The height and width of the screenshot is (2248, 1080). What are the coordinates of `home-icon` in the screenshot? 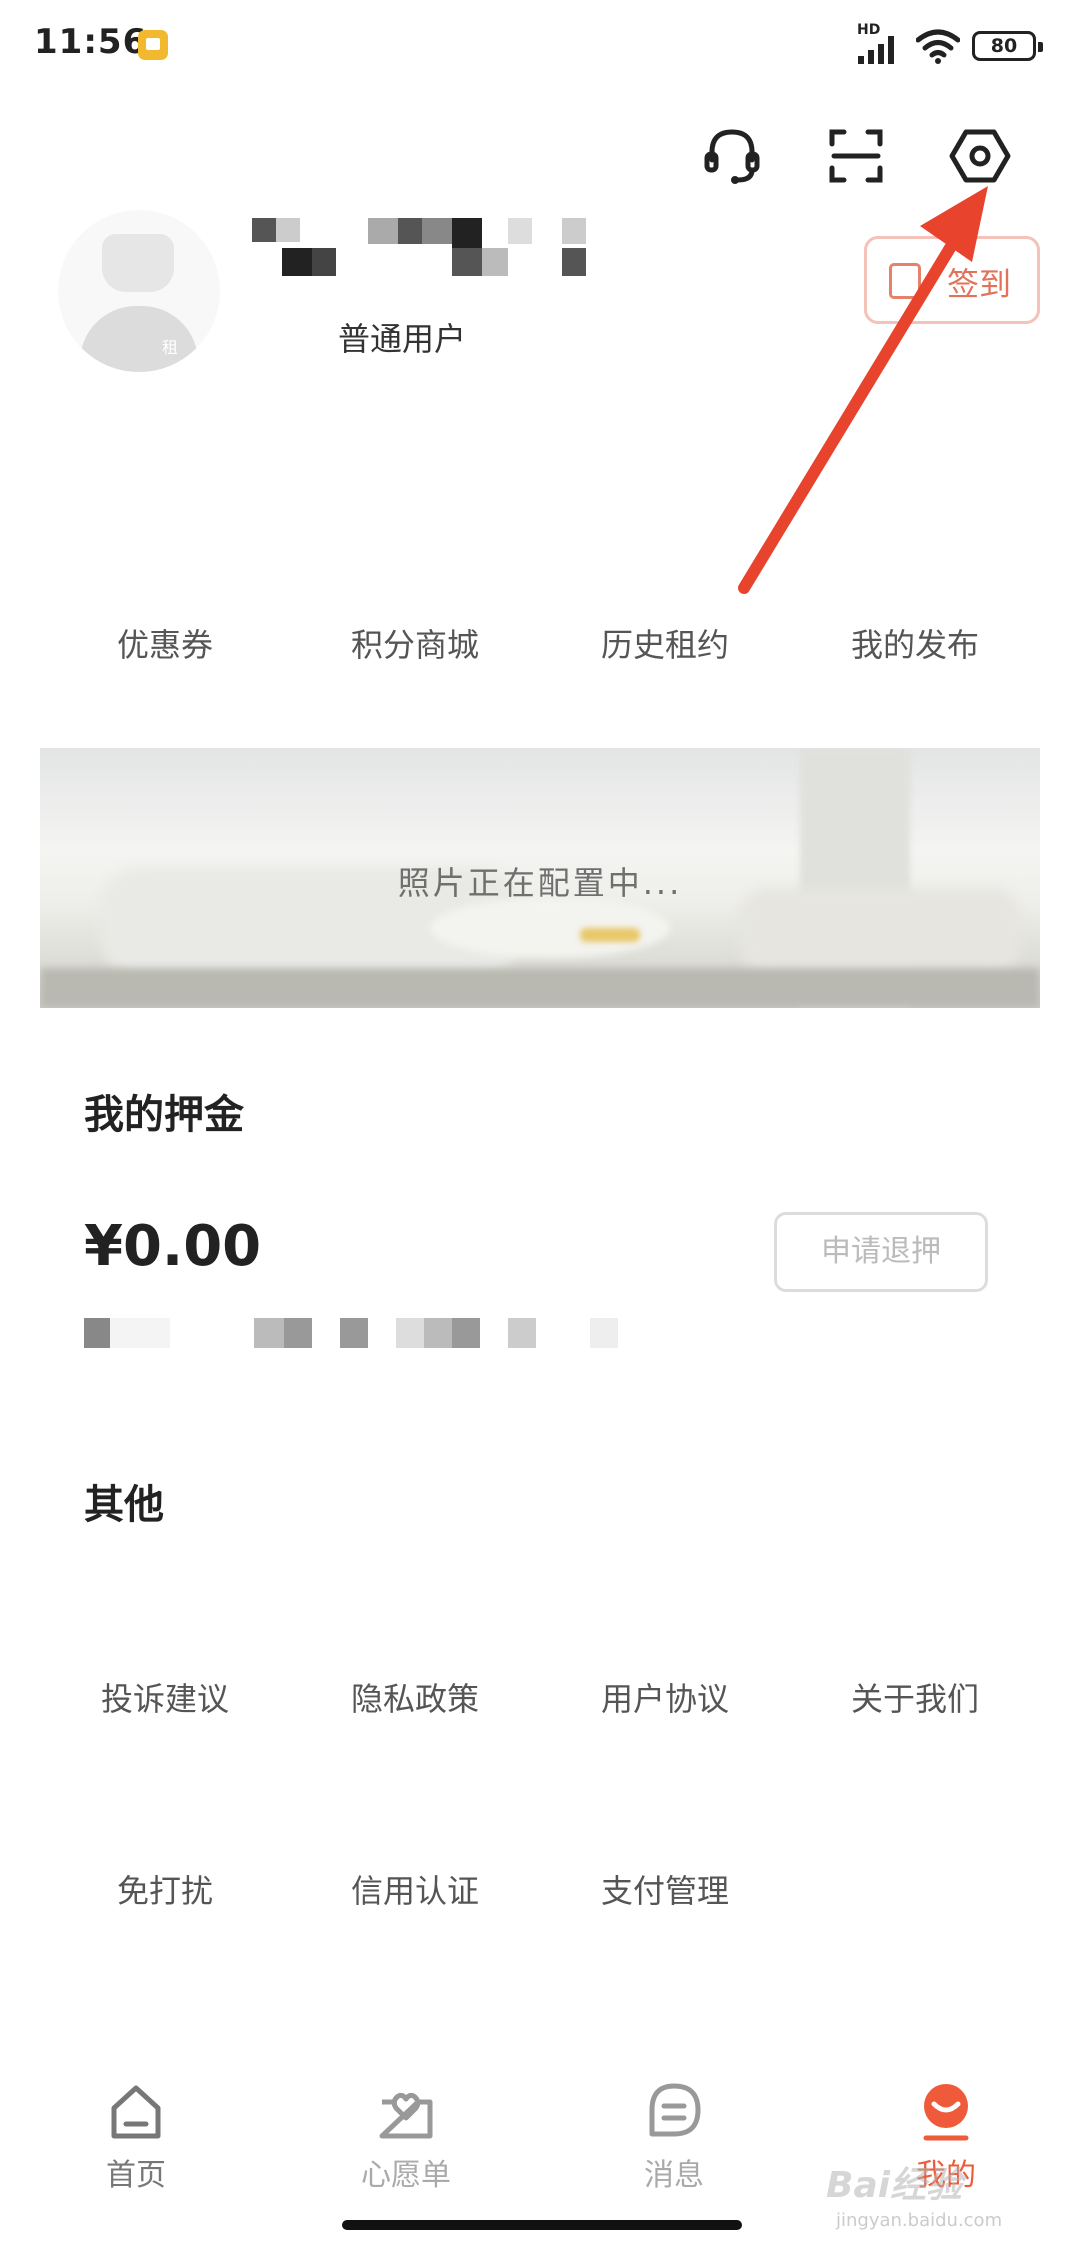 It's located at (136, 2112).